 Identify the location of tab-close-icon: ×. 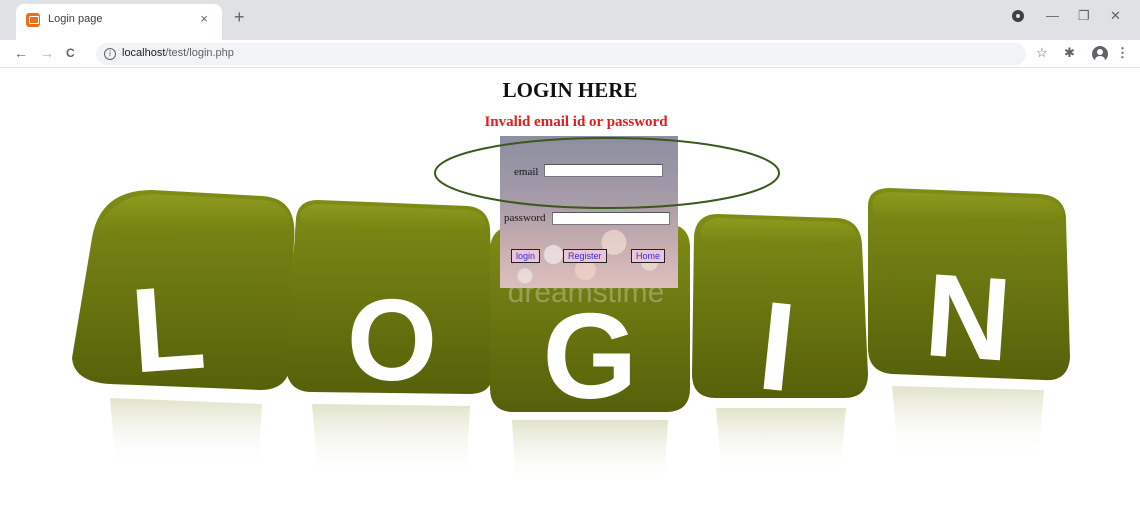
(204, 18).